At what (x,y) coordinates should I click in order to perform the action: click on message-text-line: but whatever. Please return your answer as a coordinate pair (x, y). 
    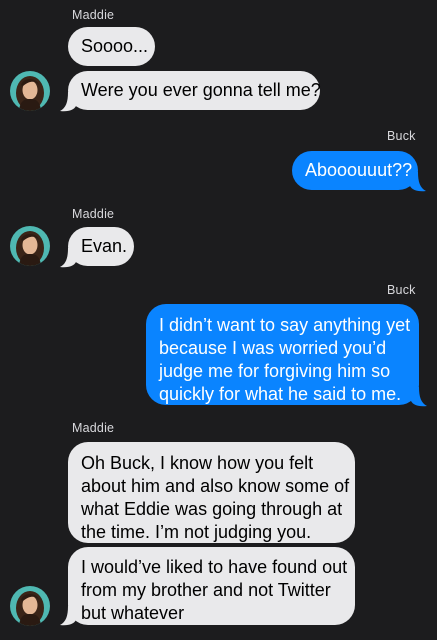
    Looking at the image, I should click on (133, 613).